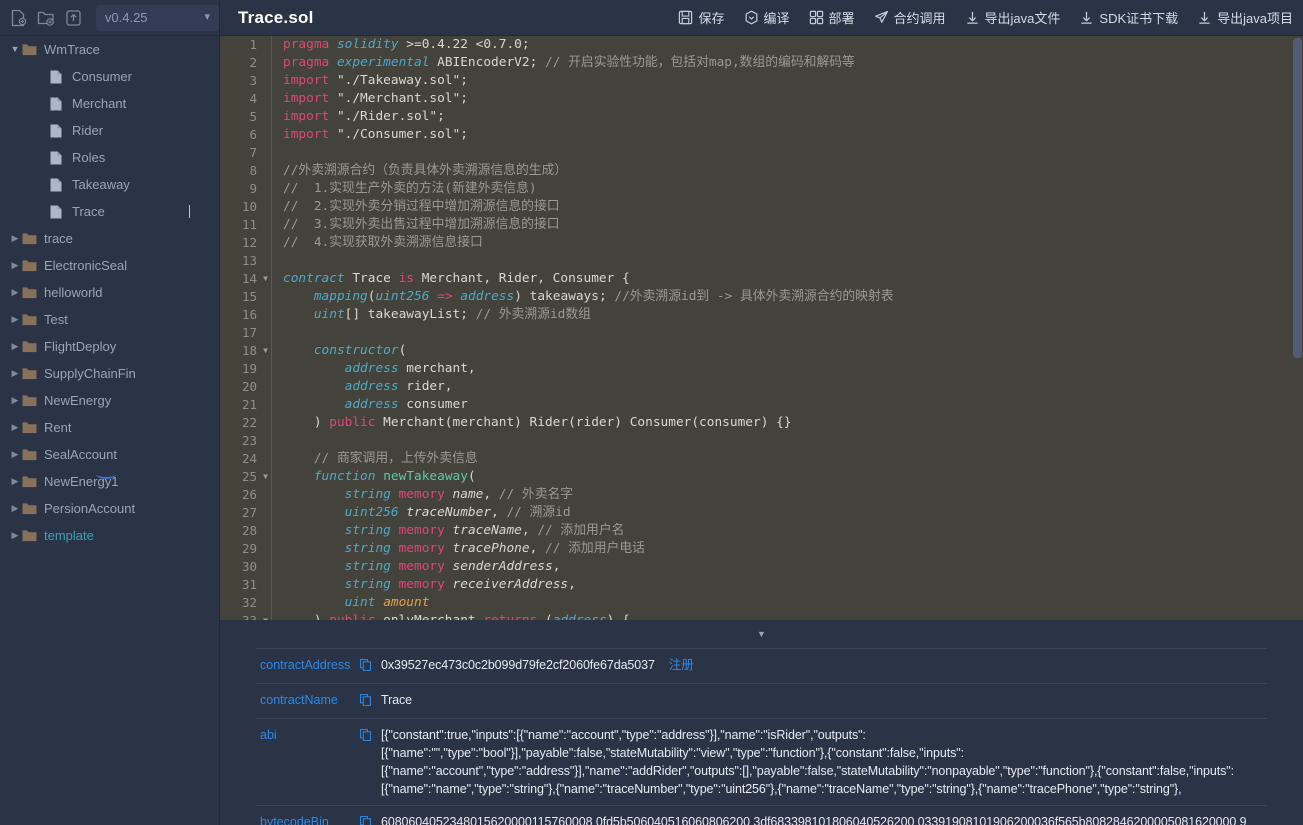 The height and width of the screenshot is (825, 1303). I want to click on info-key: contractName, so click(299, 700).